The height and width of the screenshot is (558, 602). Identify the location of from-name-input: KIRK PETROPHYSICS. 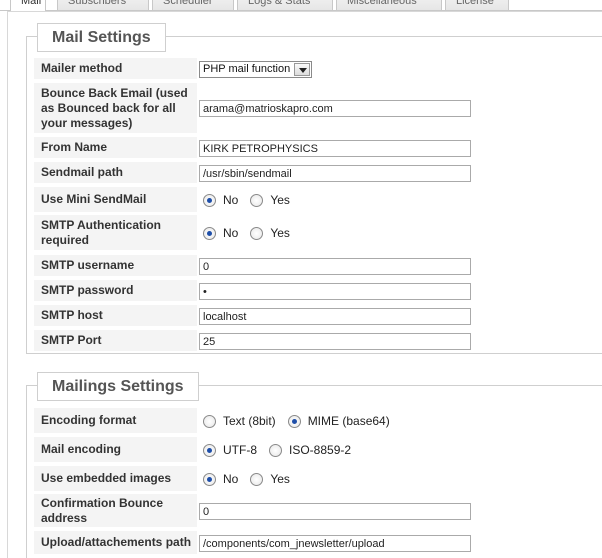
(335, 148).